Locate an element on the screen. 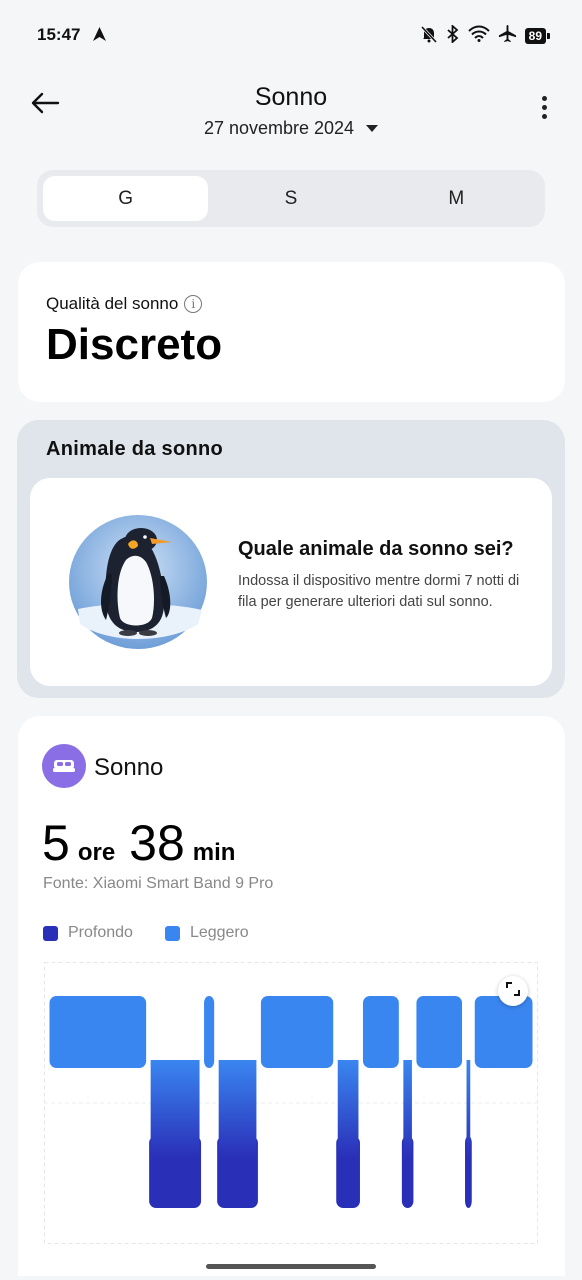 Image resolution: width=582 pixels, height=1280 pixels. more-vertical-icon is located at coordinates (544, 98).